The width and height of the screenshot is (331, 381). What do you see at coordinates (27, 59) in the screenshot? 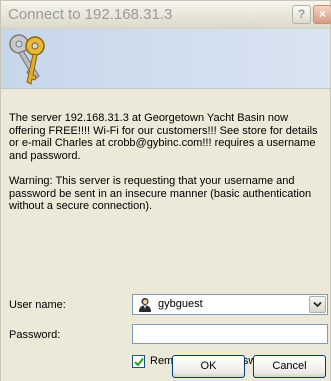
I see `keys-icon` at bounding box center [27, 59].